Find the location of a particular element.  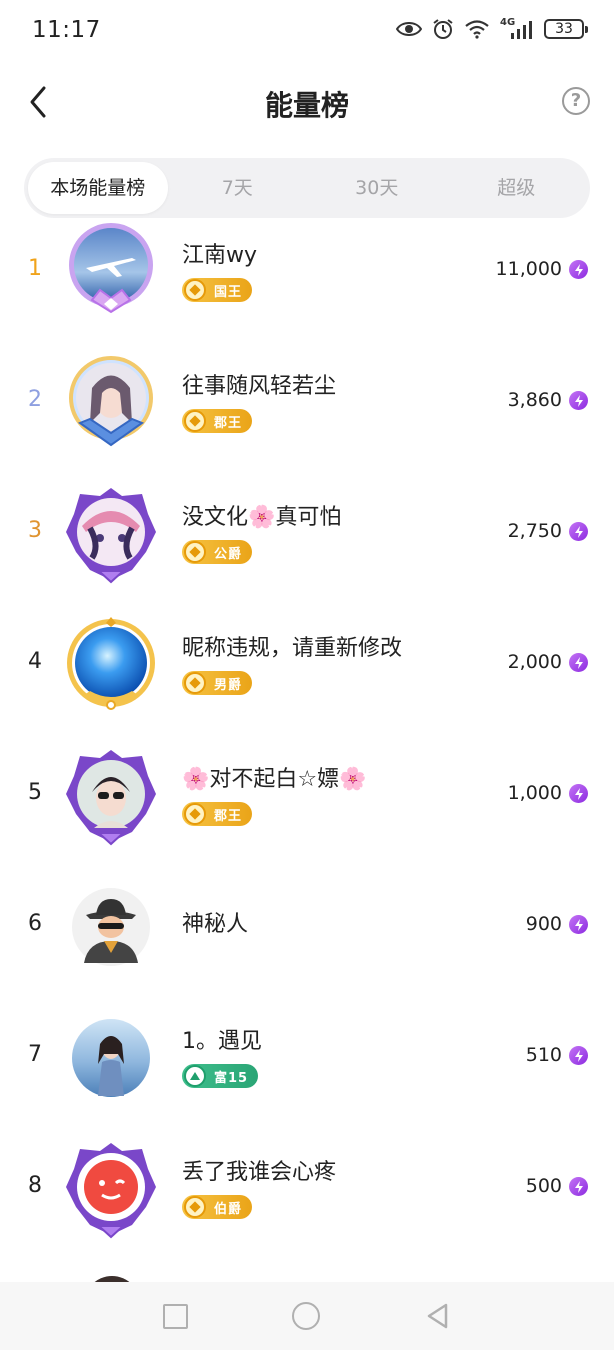

rank-number: 5 is located at coordinates (35, 792).